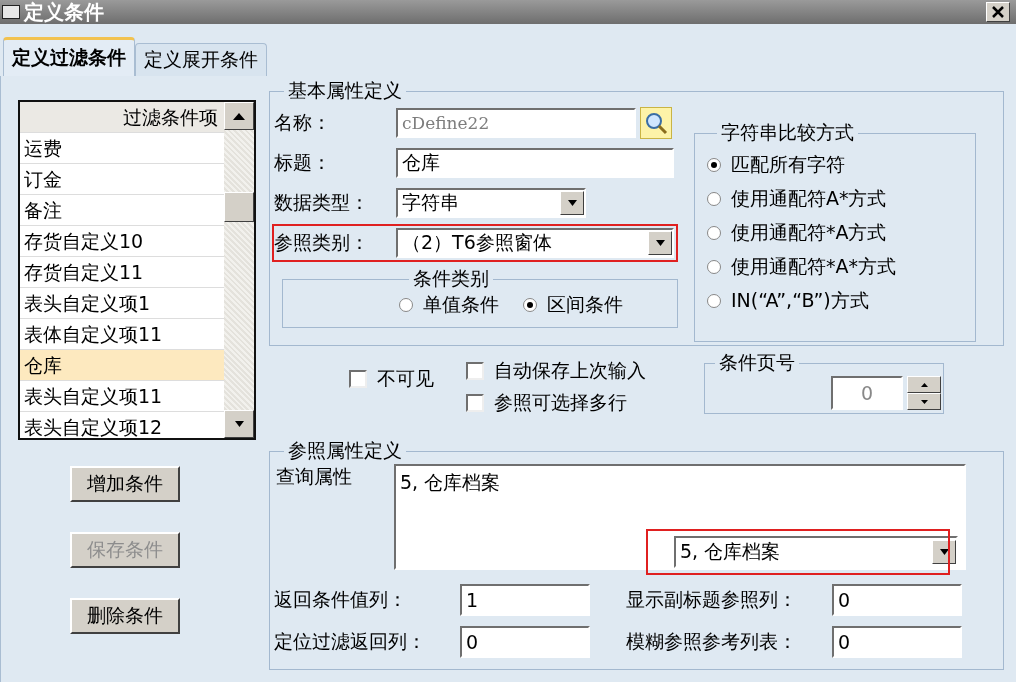 The image size is (1016, 682). I want to click on radio-label: 使用通配符*A方式, so click(809, 232).